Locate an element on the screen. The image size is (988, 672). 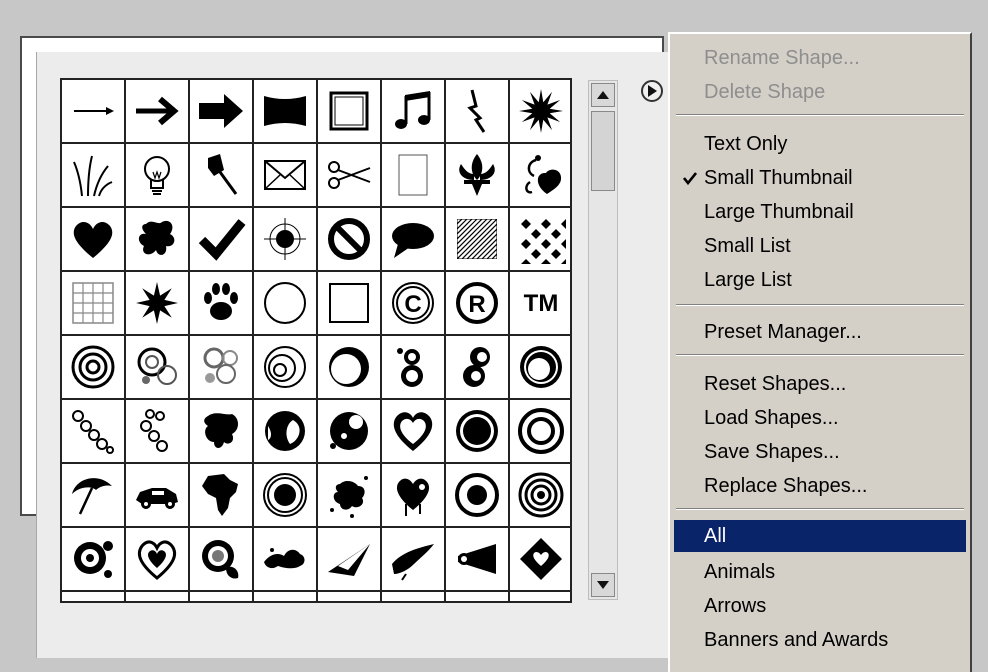
shape-thumbnail: C is located at coordinates (412, 302).